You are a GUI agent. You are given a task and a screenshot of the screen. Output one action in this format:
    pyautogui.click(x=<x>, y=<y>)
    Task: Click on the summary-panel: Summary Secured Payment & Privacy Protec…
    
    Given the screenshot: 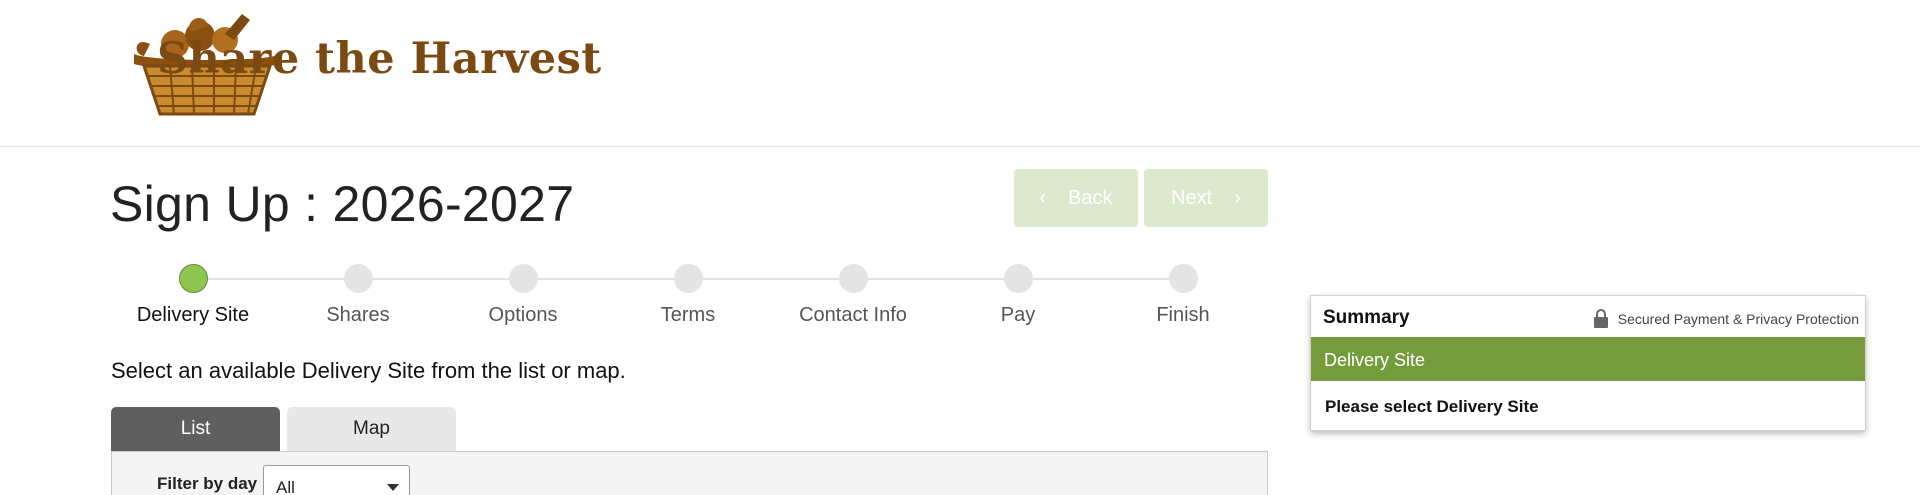 What is the action you would take?
    pyautogui.click(x=1588, y=363)
    